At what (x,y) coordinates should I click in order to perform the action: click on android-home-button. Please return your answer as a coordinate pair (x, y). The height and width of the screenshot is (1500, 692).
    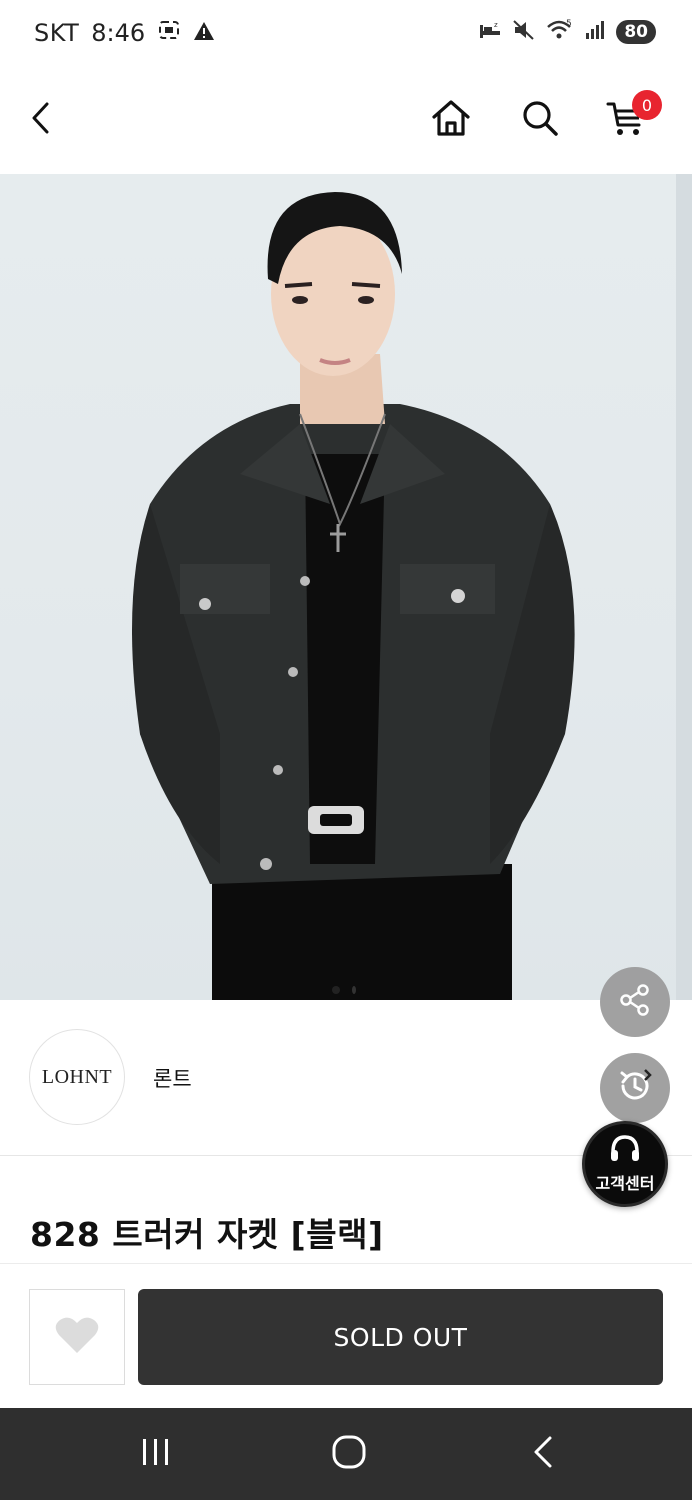
    Looking at the image, I should click on (349, 1454).